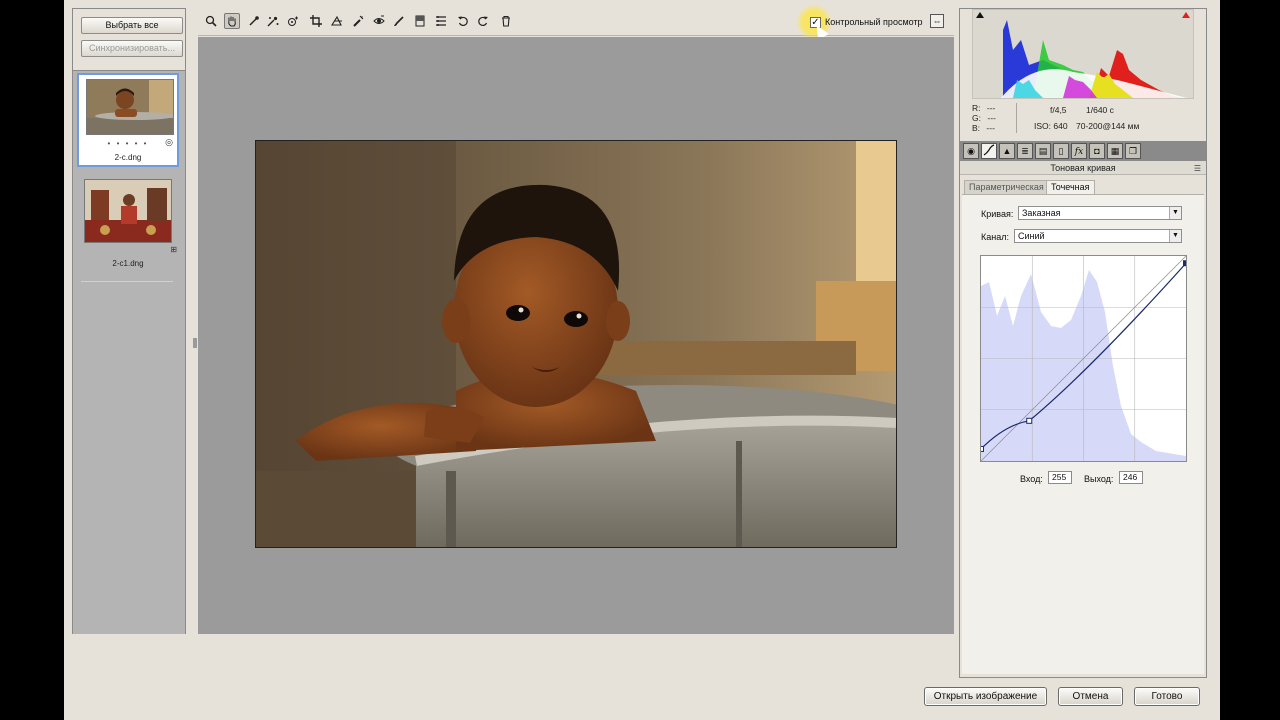 This screenshot has height=720, width=1280. Describe the element at coordinates (576, 22) in the screenshot. I see `toolbar: ✓ Контрольный просмотр ⇔` at that location.